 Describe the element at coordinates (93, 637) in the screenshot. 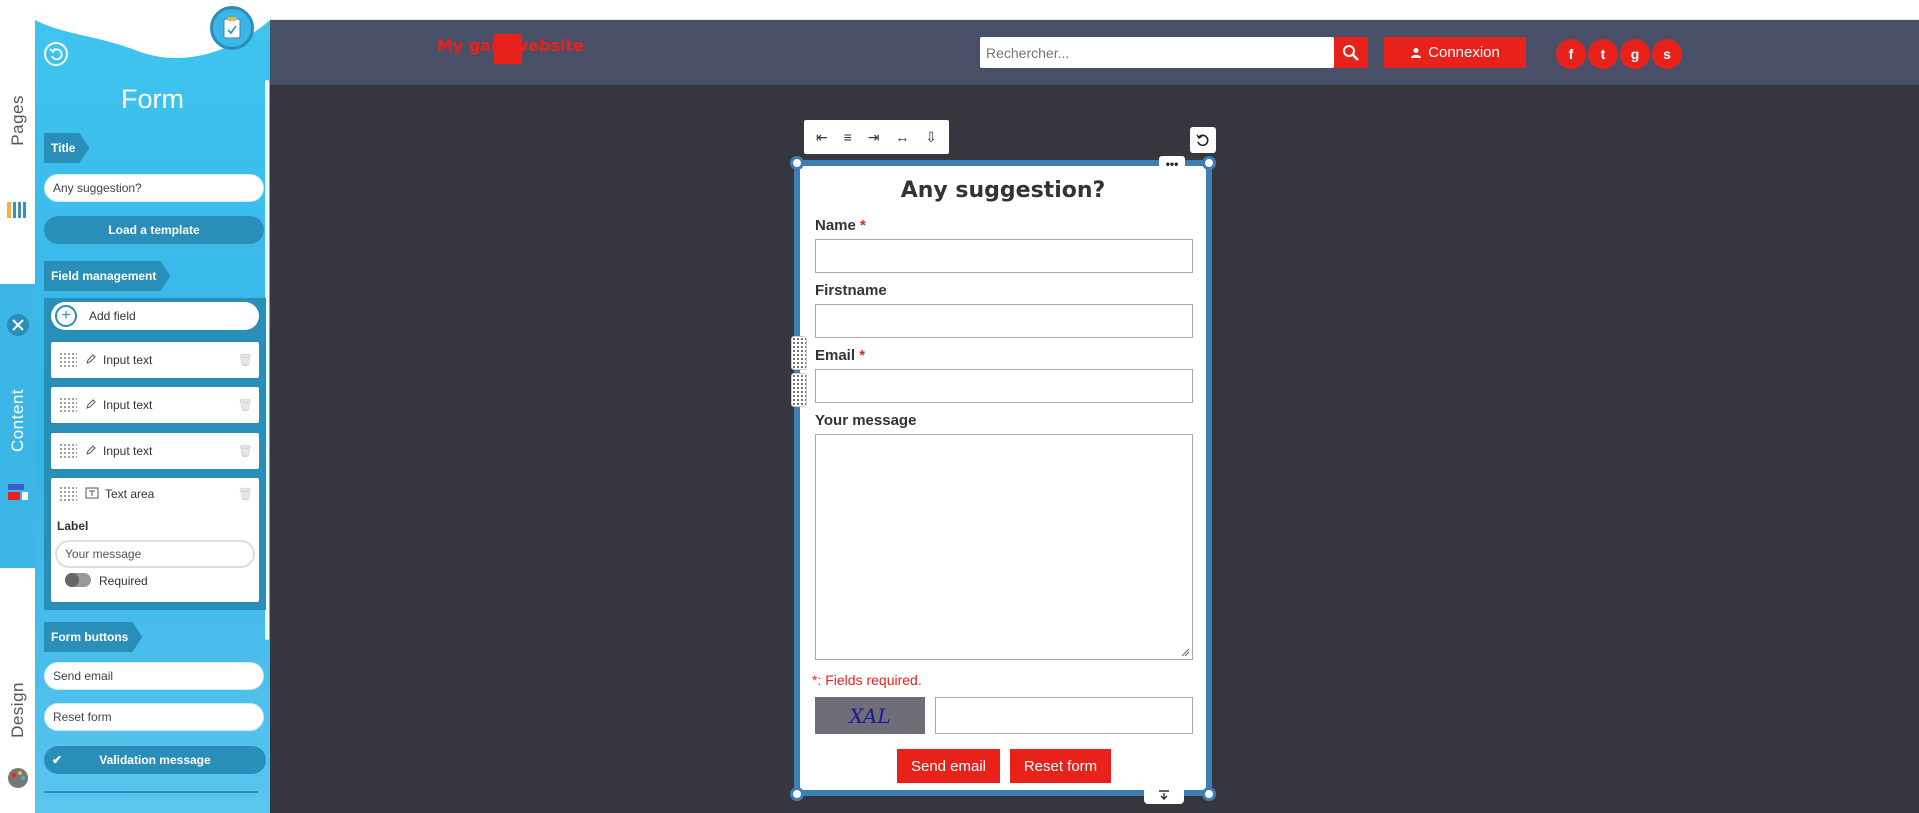

I see `form-buttons-tag: Form buttons` at that location.